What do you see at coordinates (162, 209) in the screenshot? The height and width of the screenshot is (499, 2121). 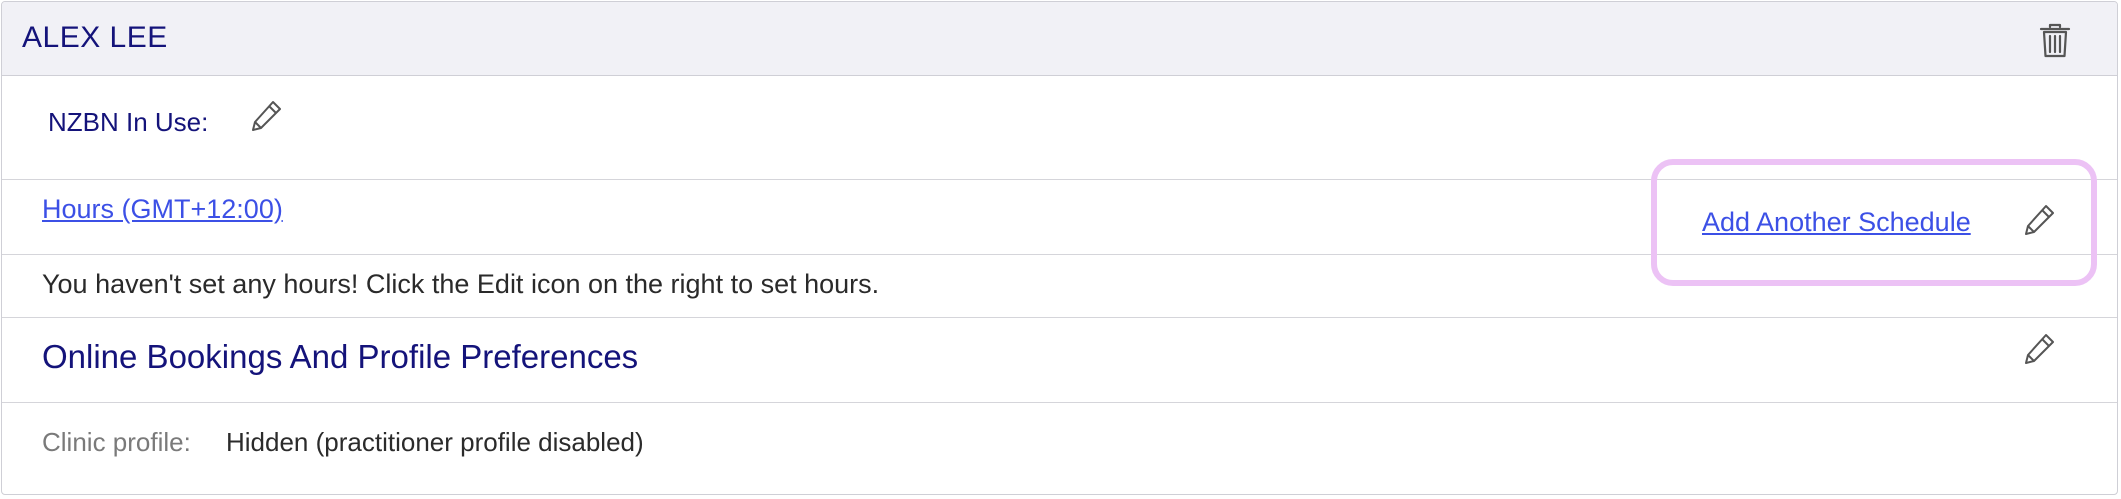 I see `hours-link: Hours (GMT+12:00)` at bounding box center [162, 209].